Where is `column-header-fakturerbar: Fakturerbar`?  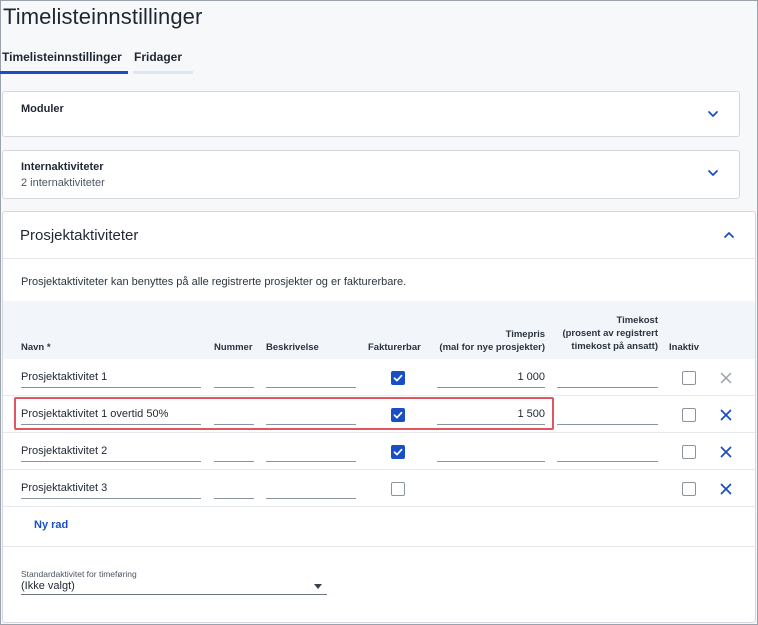
column-header-fakturerbar: Fakturerbar is located at coordinates (394, 347).